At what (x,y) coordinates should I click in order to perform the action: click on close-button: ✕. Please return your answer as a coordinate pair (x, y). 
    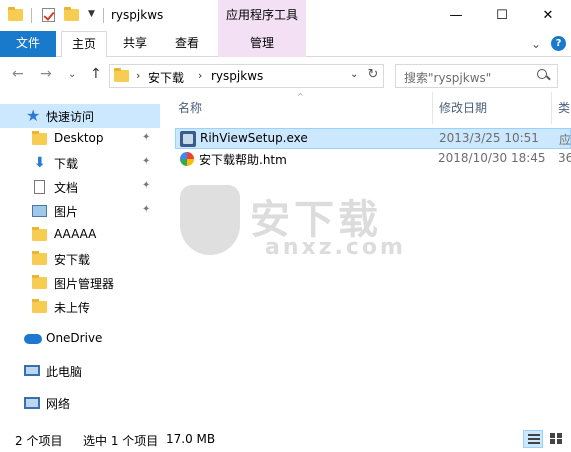
    Looking at the image, I should click on (548, 15).